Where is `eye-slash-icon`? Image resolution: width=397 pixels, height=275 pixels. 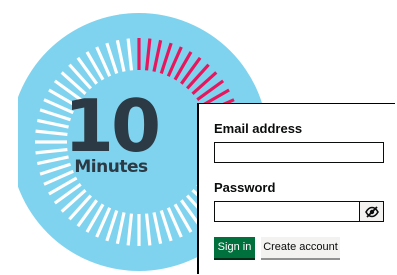
eye-slash-icon is located at coordinates (371, 211).